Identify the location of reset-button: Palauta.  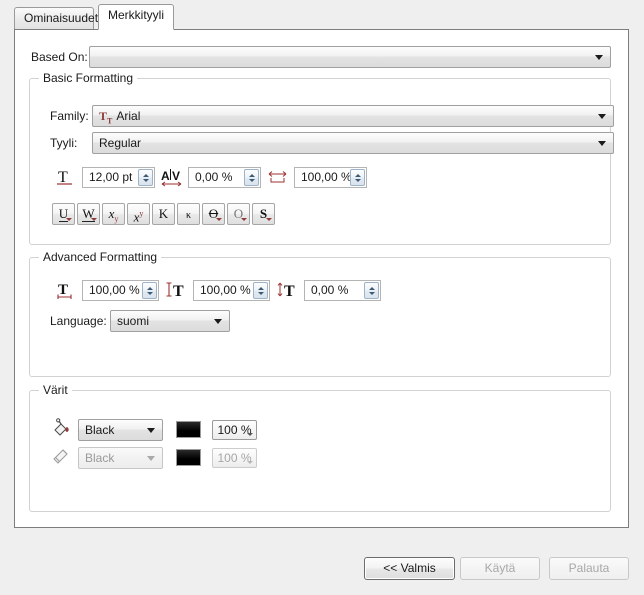
(589, 568).